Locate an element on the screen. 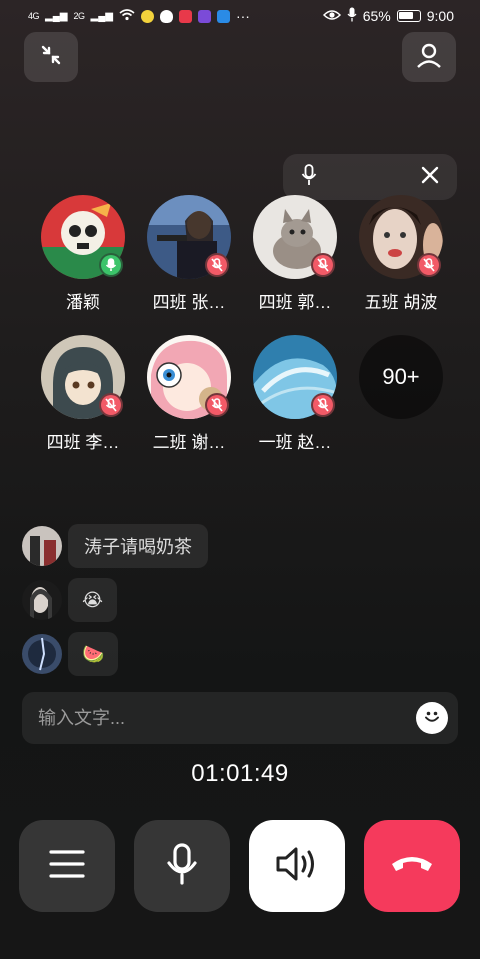 This screenshot has width=480, height=959. participant-tile: 五班 胡波 is located at coordinates (401, 254).